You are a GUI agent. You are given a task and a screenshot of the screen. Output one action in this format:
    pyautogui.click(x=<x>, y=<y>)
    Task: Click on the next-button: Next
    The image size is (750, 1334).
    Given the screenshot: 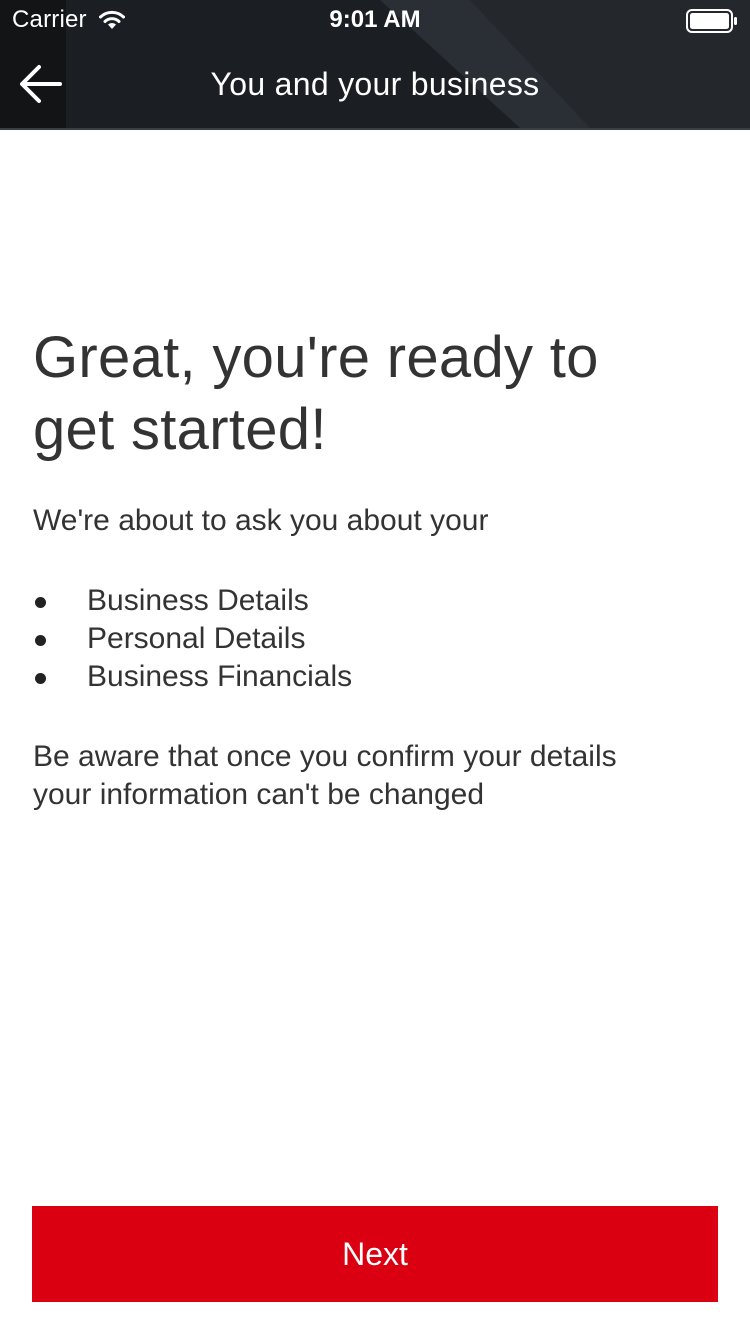 What is the action you would take?
    pyautogui.click(x=375, y=1254)
    